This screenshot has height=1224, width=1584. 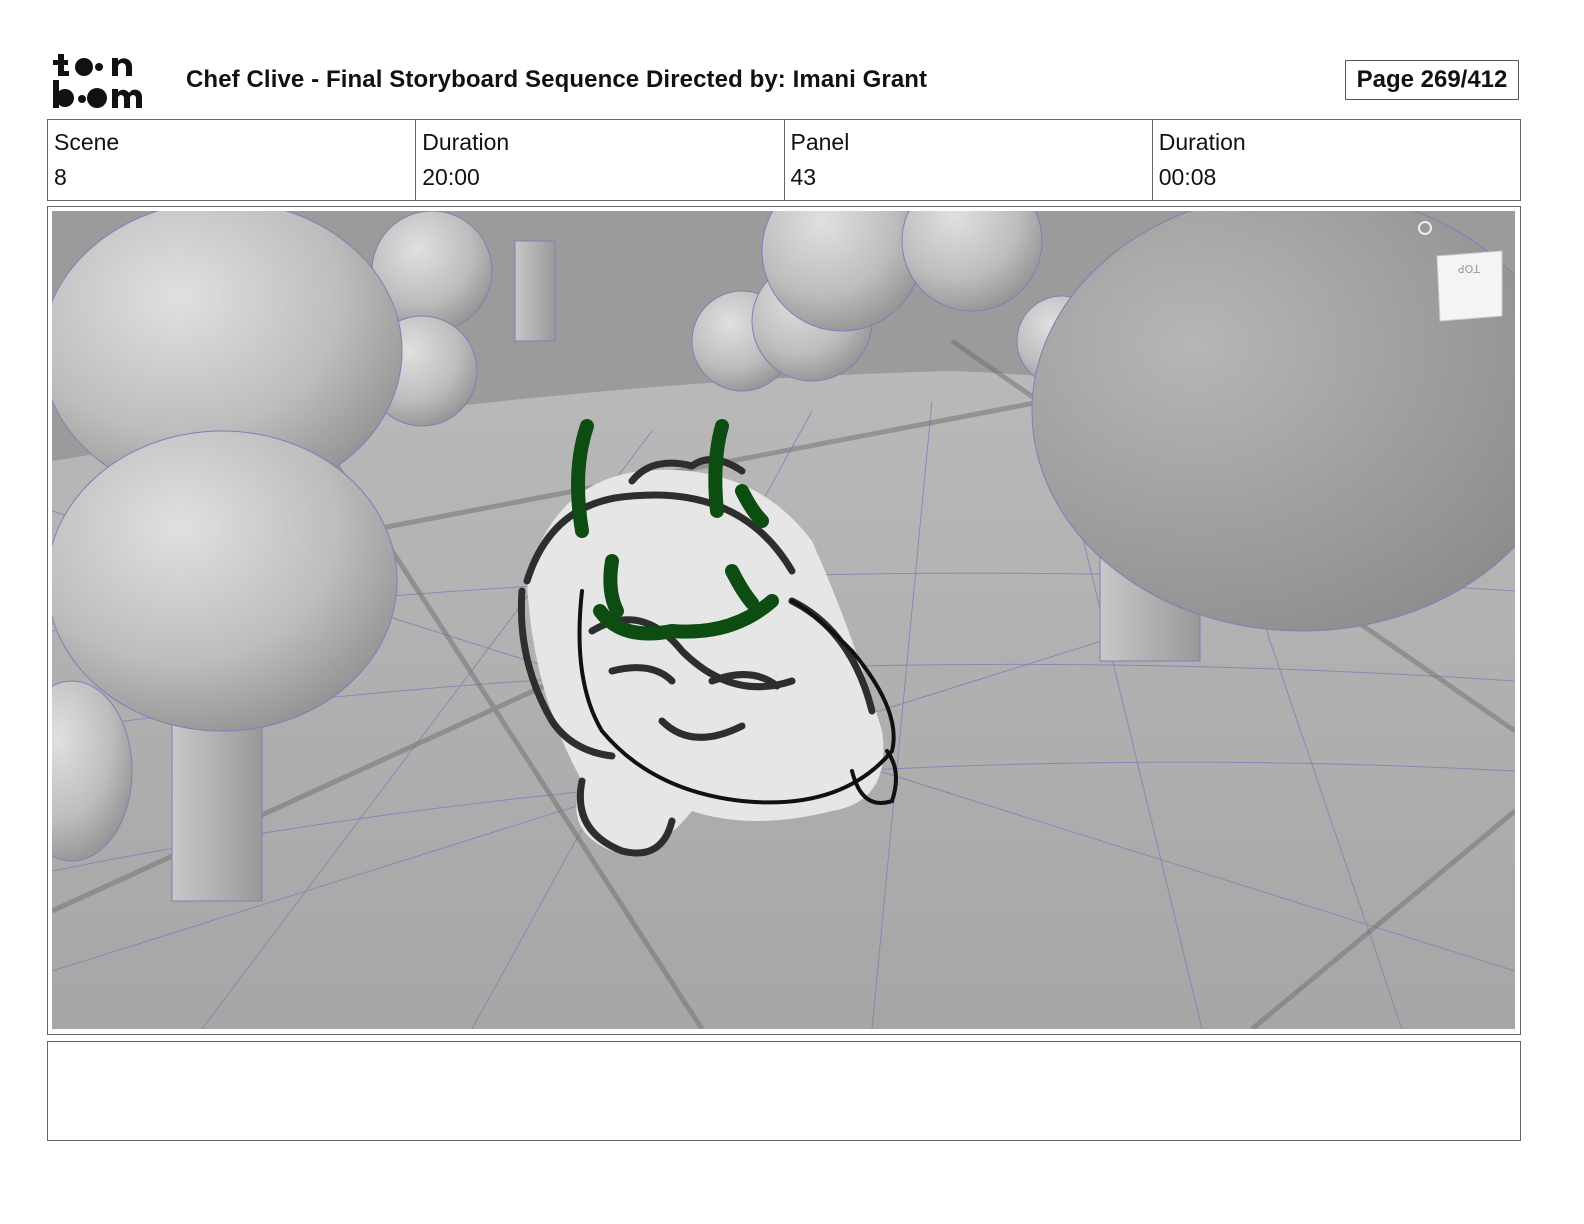 What do you see at coordinates (1432, 80) in the screenshot?
I see `page-number: Page 269/412` at bounding box center [1432, 80].